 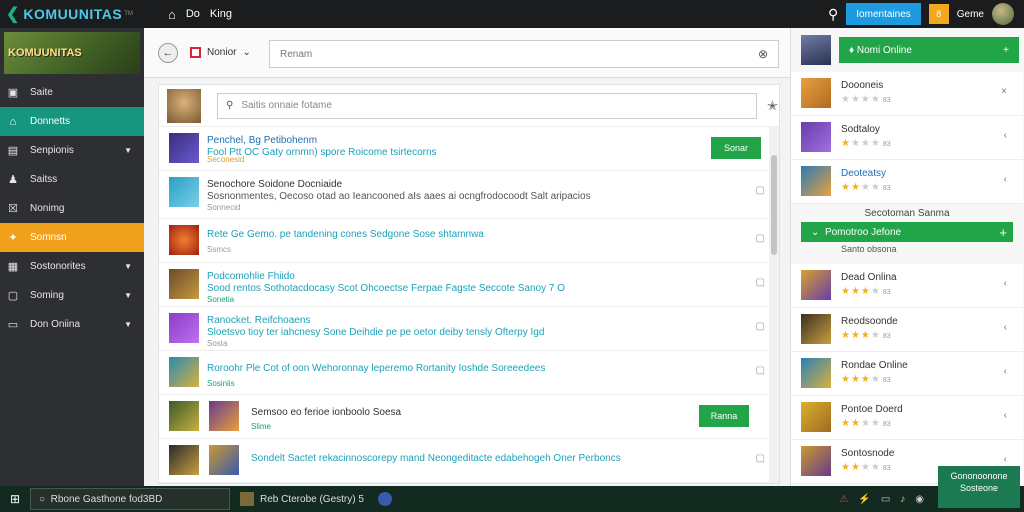 I want to click on friend-item: Sodtaloy ★★★★ 83 ‹, so click(x=907, y=138).